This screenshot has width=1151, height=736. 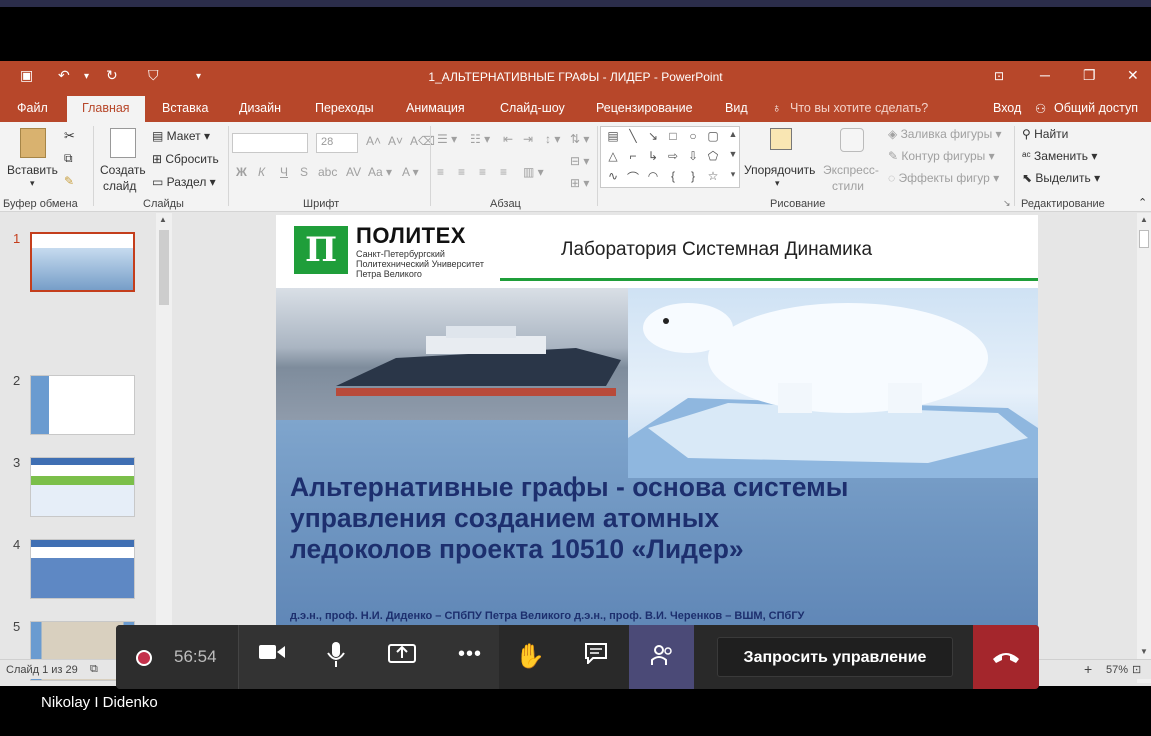 What do you see at coordinates (1089, 75) in the screenshot?
I see `restore-icon: ❐` at bounding box center [1089, 75].